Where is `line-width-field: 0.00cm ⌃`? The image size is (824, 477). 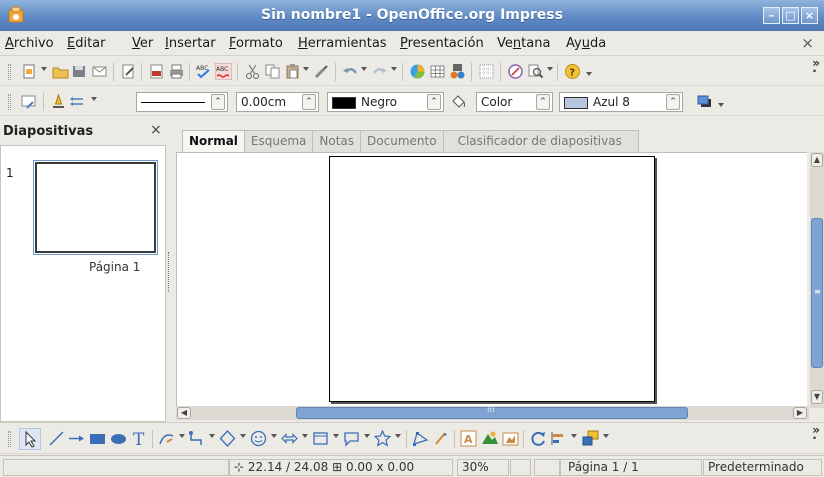 line-width-field: 0.00cm ⌃ is located at coordinates (277, 102).